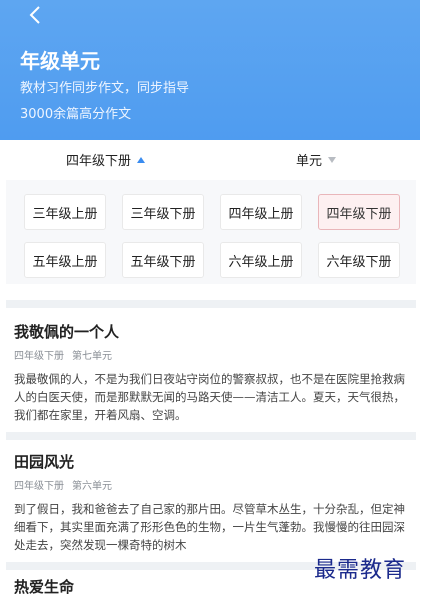 The width and height of the screenshot is (436, 597). Describe the element at coordinates (163, 212) in the screenshot. I see `grade-option: 三年级下册` at that location.